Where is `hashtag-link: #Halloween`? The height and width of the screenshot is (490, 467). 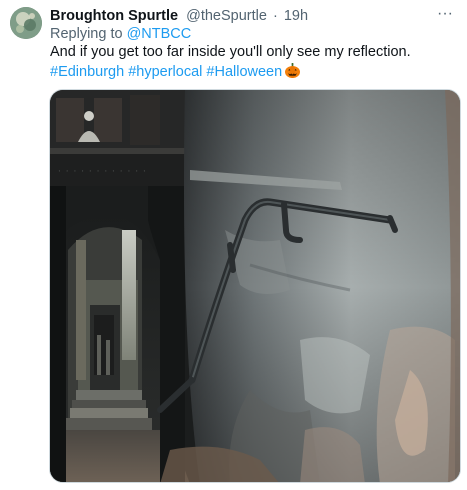 hashtag-link: #Halloween is located at coordinates (244, 72).